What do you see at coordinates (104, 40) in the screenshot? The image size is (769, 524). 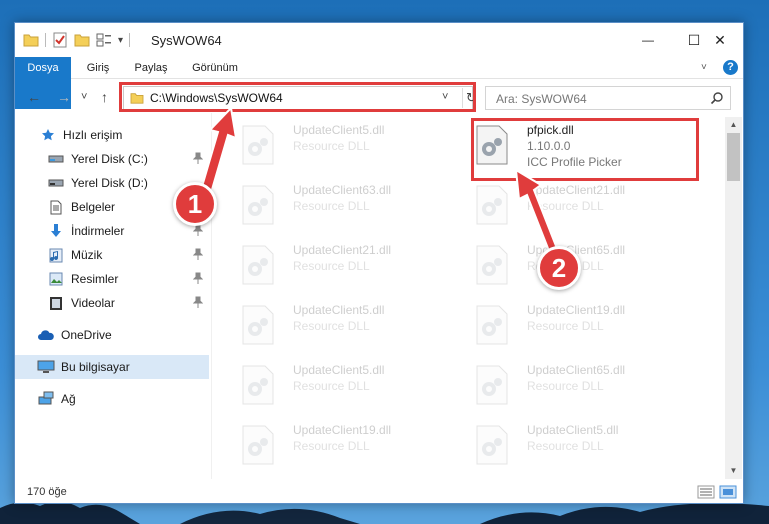 I see `view-options-icon` at bounding box center [104, 40].